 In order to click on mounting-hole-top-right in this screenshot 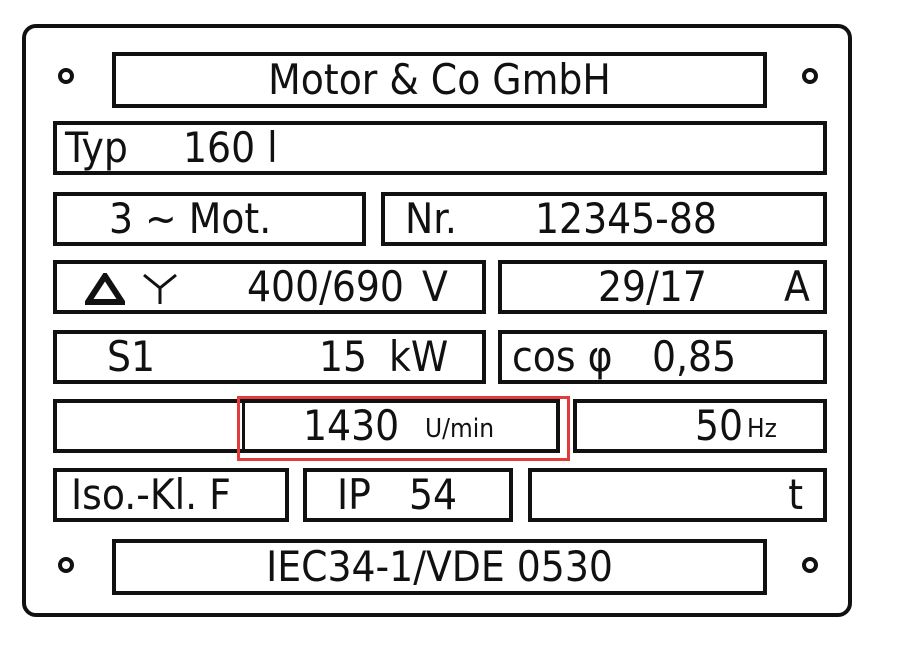, I will do `click(810, 76)`.